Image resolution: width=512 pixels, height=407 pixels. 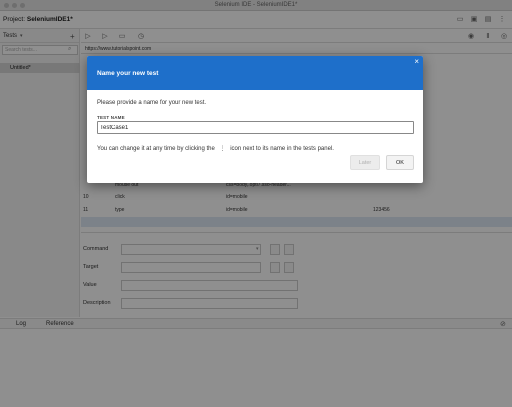 What do you see at coordinates (255, 127) in the screenshot?
I see `test-name-input` at bounding box center [255, 127].